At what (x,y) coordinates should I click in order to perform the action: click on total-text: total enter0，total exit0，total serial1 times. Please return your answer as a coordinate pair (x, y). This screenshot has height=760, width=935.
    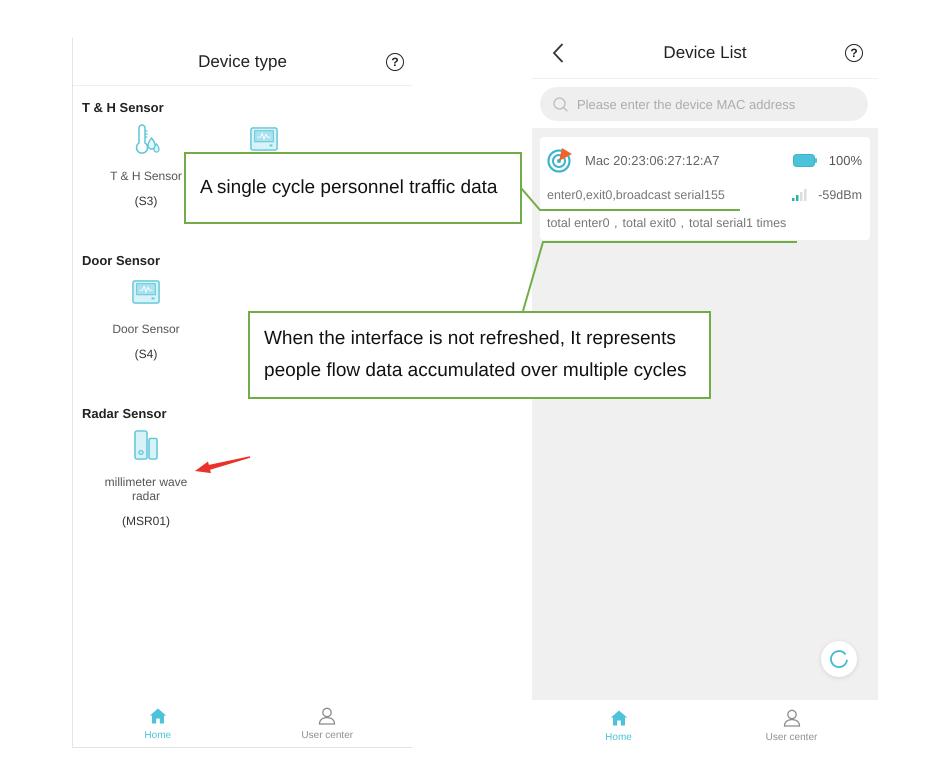
    Looking at the image, I should click on (666, 223).